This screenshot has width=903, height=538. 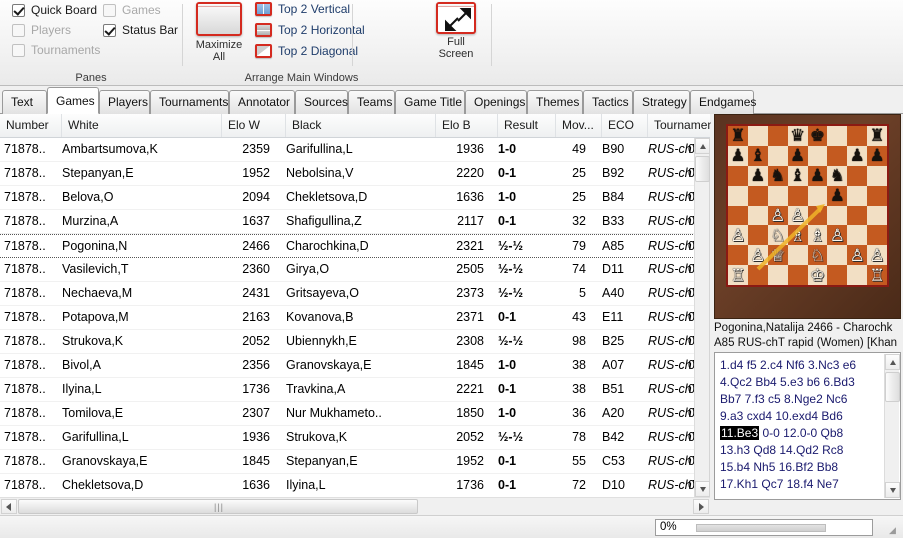 I want to click on board-square-c1, so click(x=777, y=275).